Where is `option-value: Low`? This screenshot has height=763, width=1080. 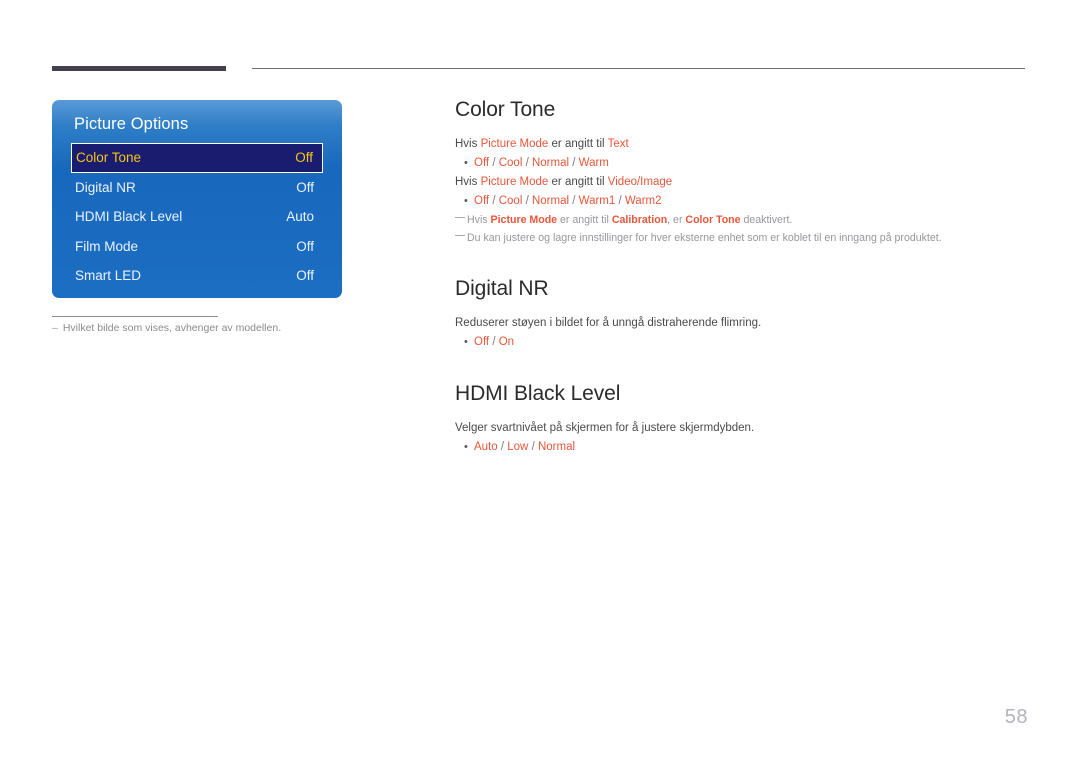
option-value: Low is located at coordinates (518, 447).